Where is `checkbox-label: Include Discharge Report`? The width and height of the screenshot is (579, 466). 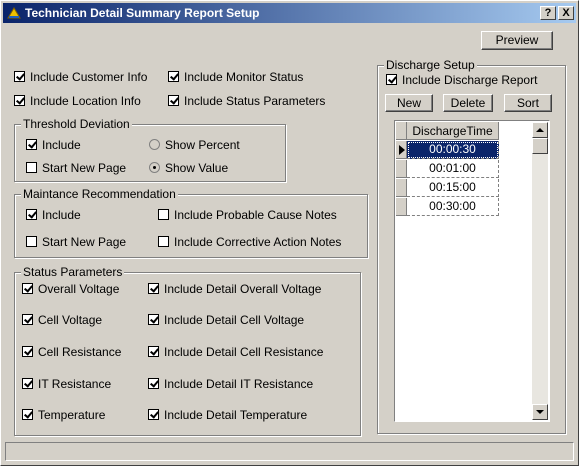
checkbox-label: Include Discharge Report is located at coordinates (470, 80).